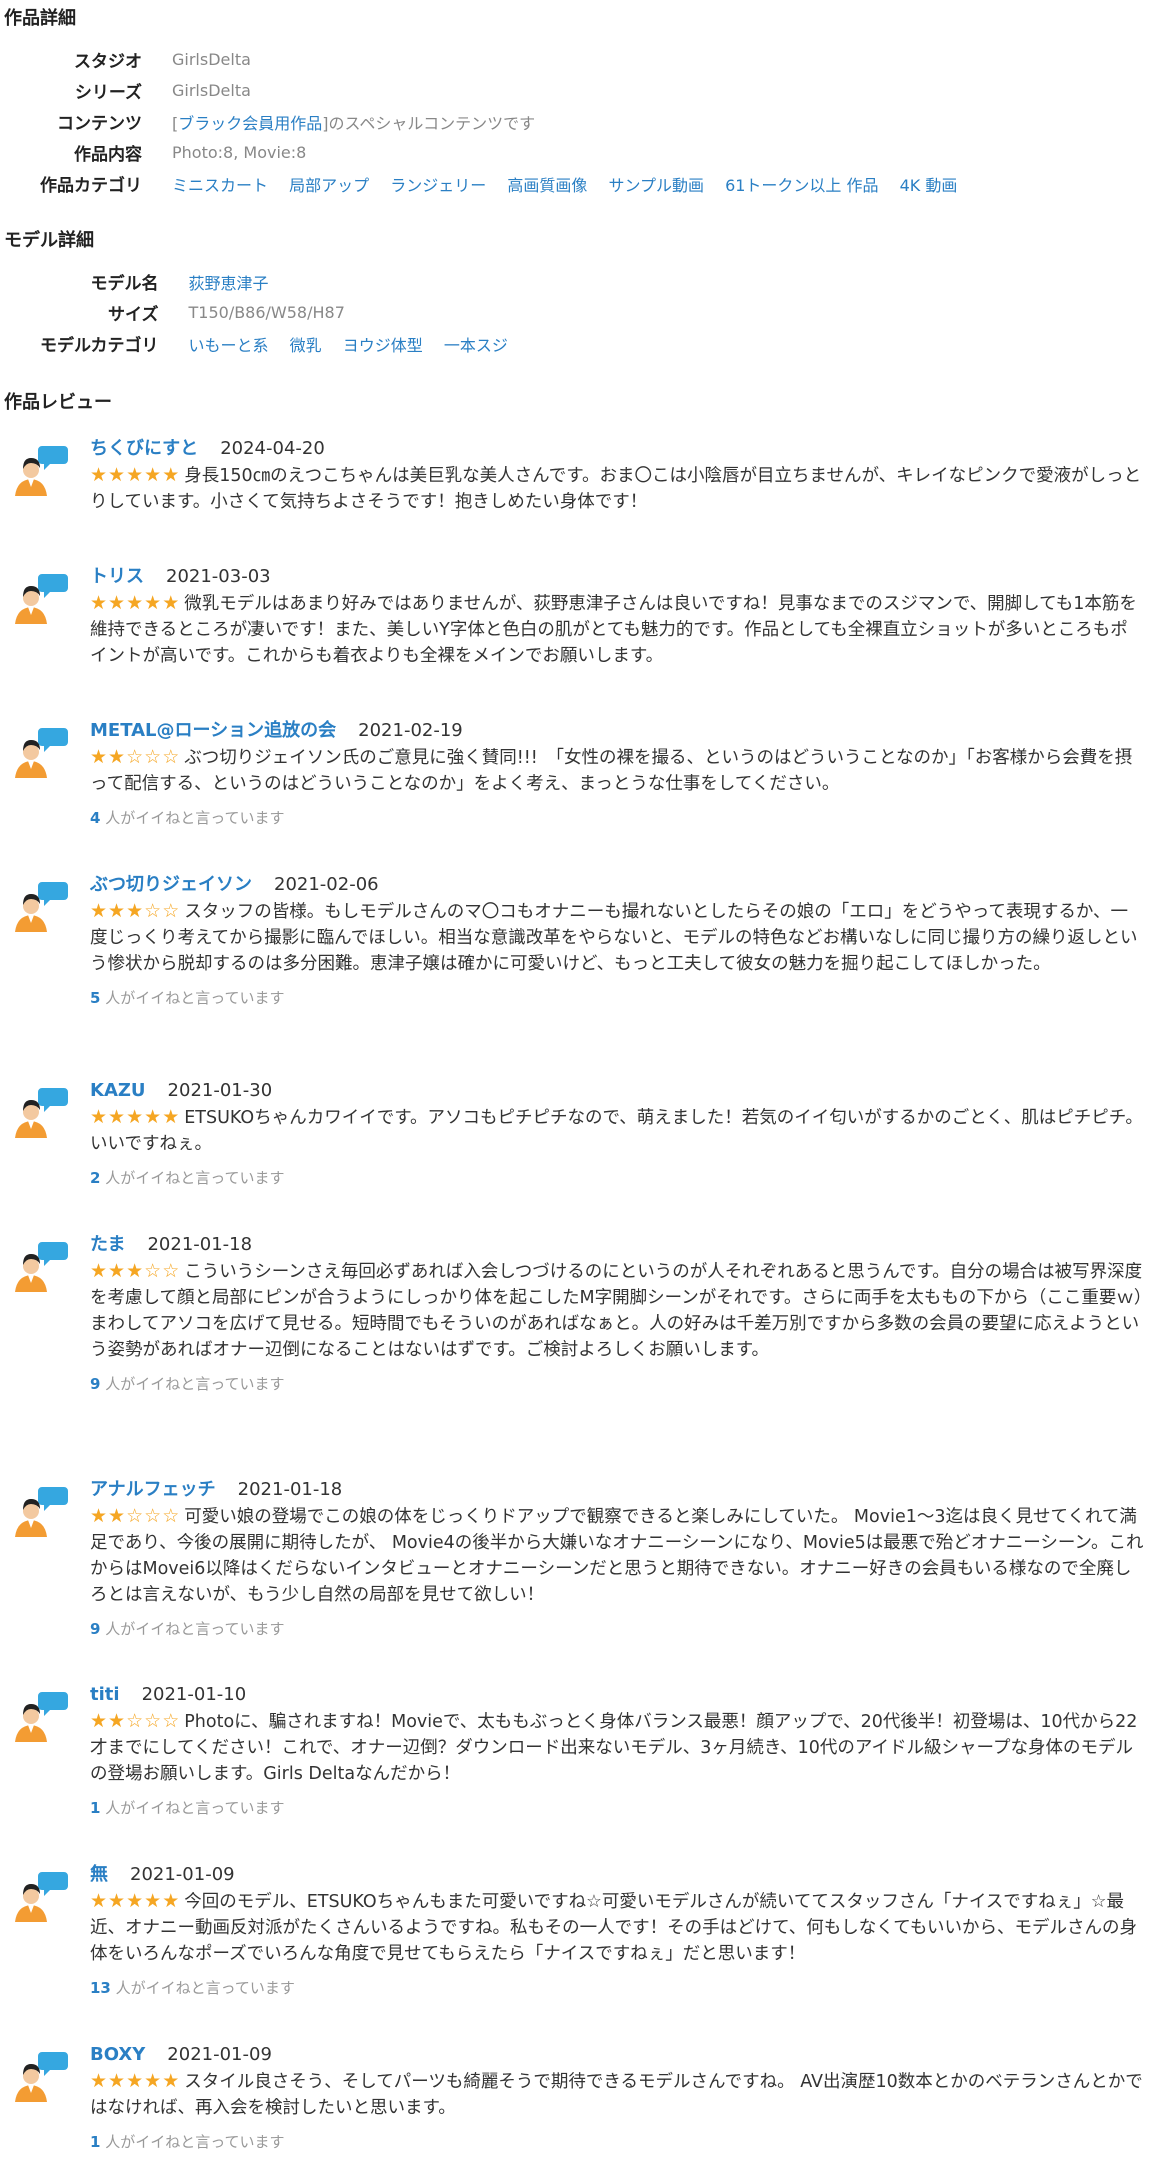  What do you see at coordinates (506, 59) in the screenshot?
I see `studio-row: スタジオ GirlsDelta` at bounding box center [506, 59].